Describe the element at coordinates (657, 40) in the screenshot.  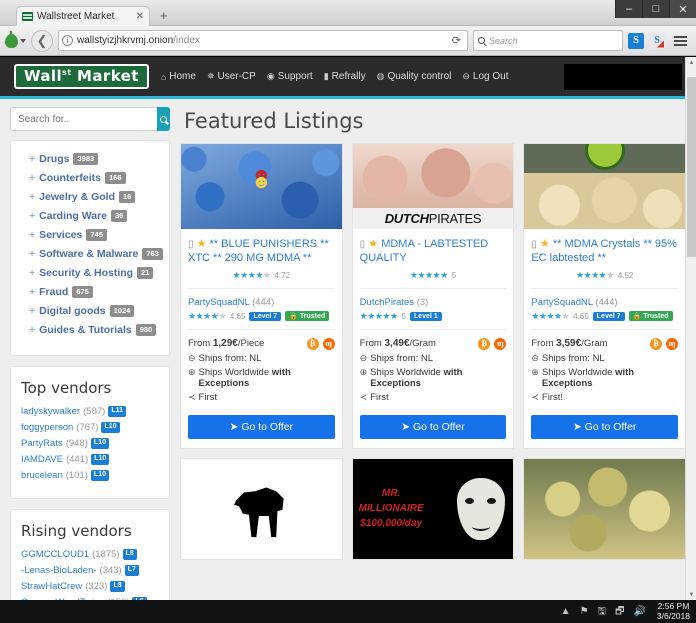
I see `extension-icon-2: S` at that location.